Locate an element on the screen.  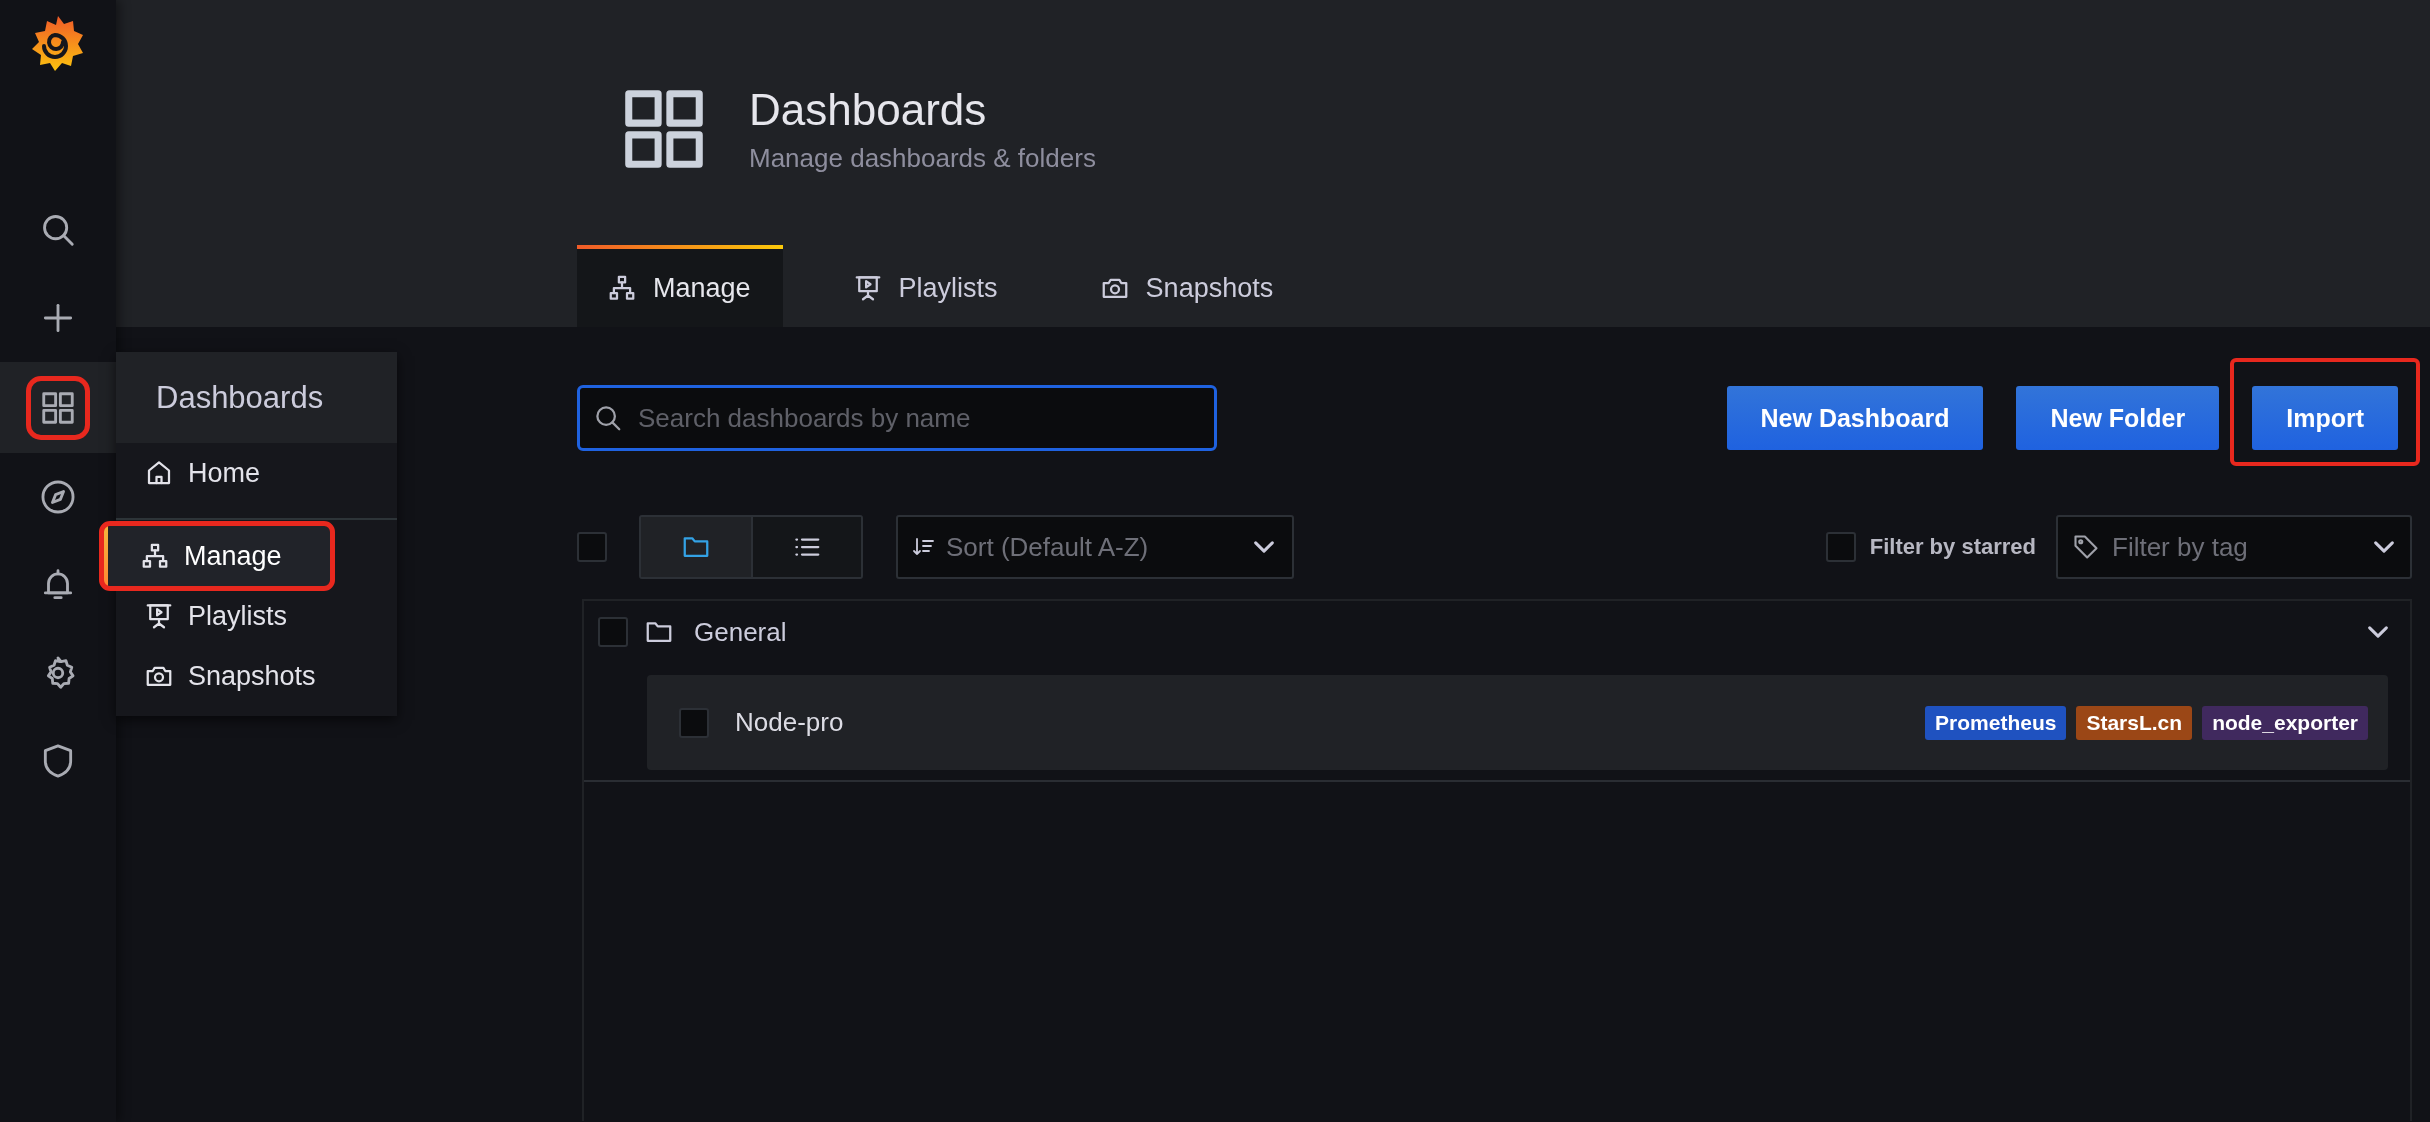
tag: node_exporter is located at coordinates (2285, 722).